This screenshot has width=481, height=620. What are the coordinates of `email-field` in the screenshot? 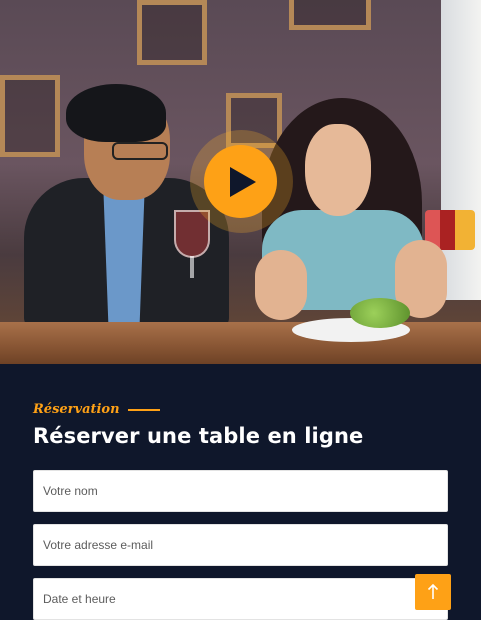 It's located at (240, 545).